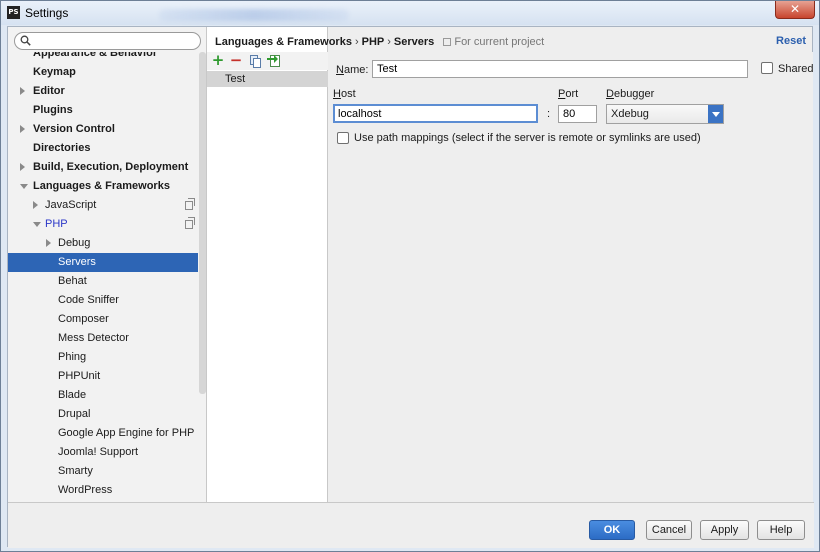  What do you see at coordinates (493, 42) in the screenshot?
I see `scope-indicator: For current project` at bounding box center [493, 42].